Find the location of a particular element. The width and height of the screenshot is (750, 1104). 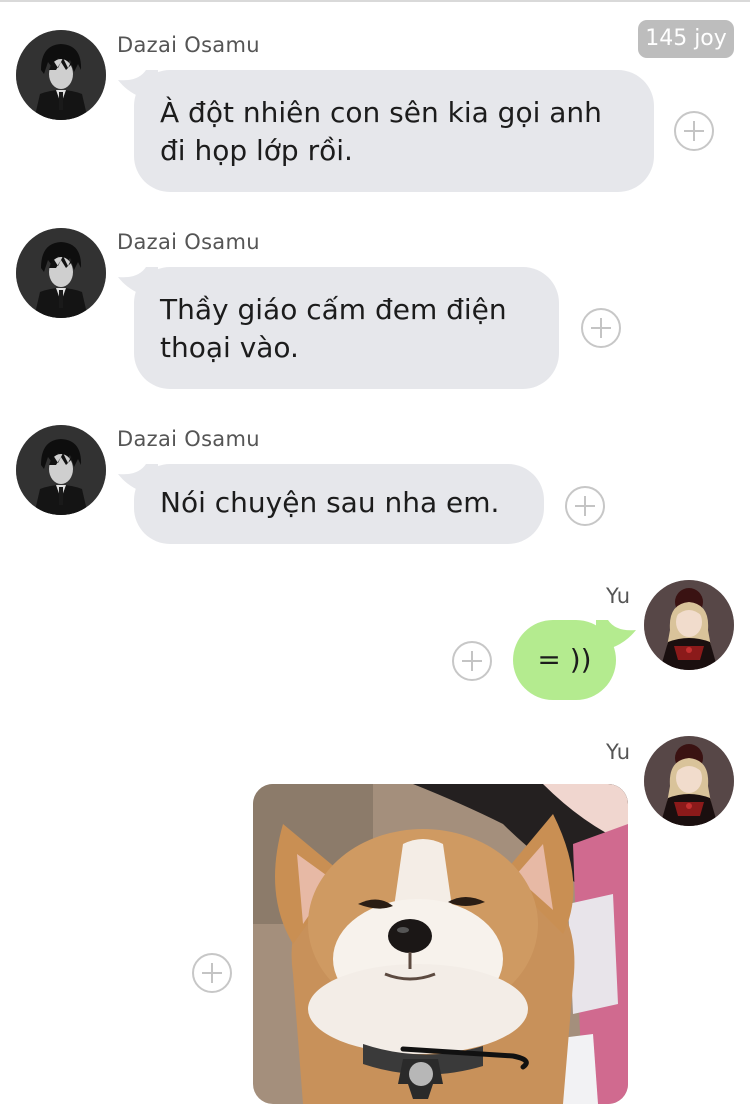

attachment-dog-photo is located at coordinates (440, 944).